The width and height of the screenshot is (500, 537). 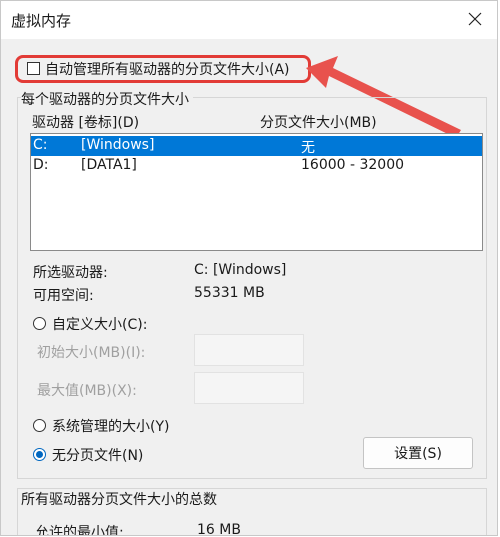 I want to click on close-icon, so click(x=475, y=19).